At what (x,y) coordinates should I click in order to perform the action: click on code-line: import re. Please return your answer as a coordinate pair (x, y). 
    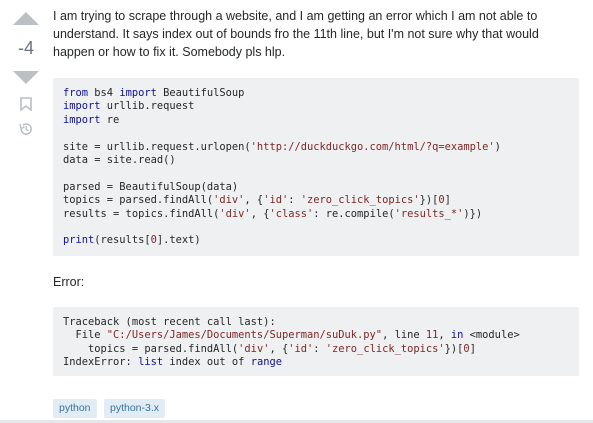
    Looking at the image, I should click on (91, 119).